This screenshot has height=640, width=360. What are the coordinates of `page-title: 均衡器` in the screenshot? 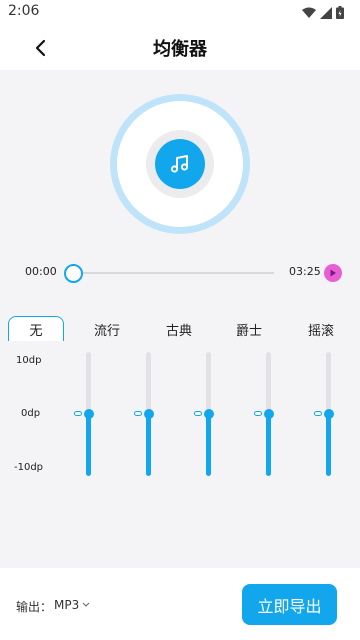 It's located at (180, 49).